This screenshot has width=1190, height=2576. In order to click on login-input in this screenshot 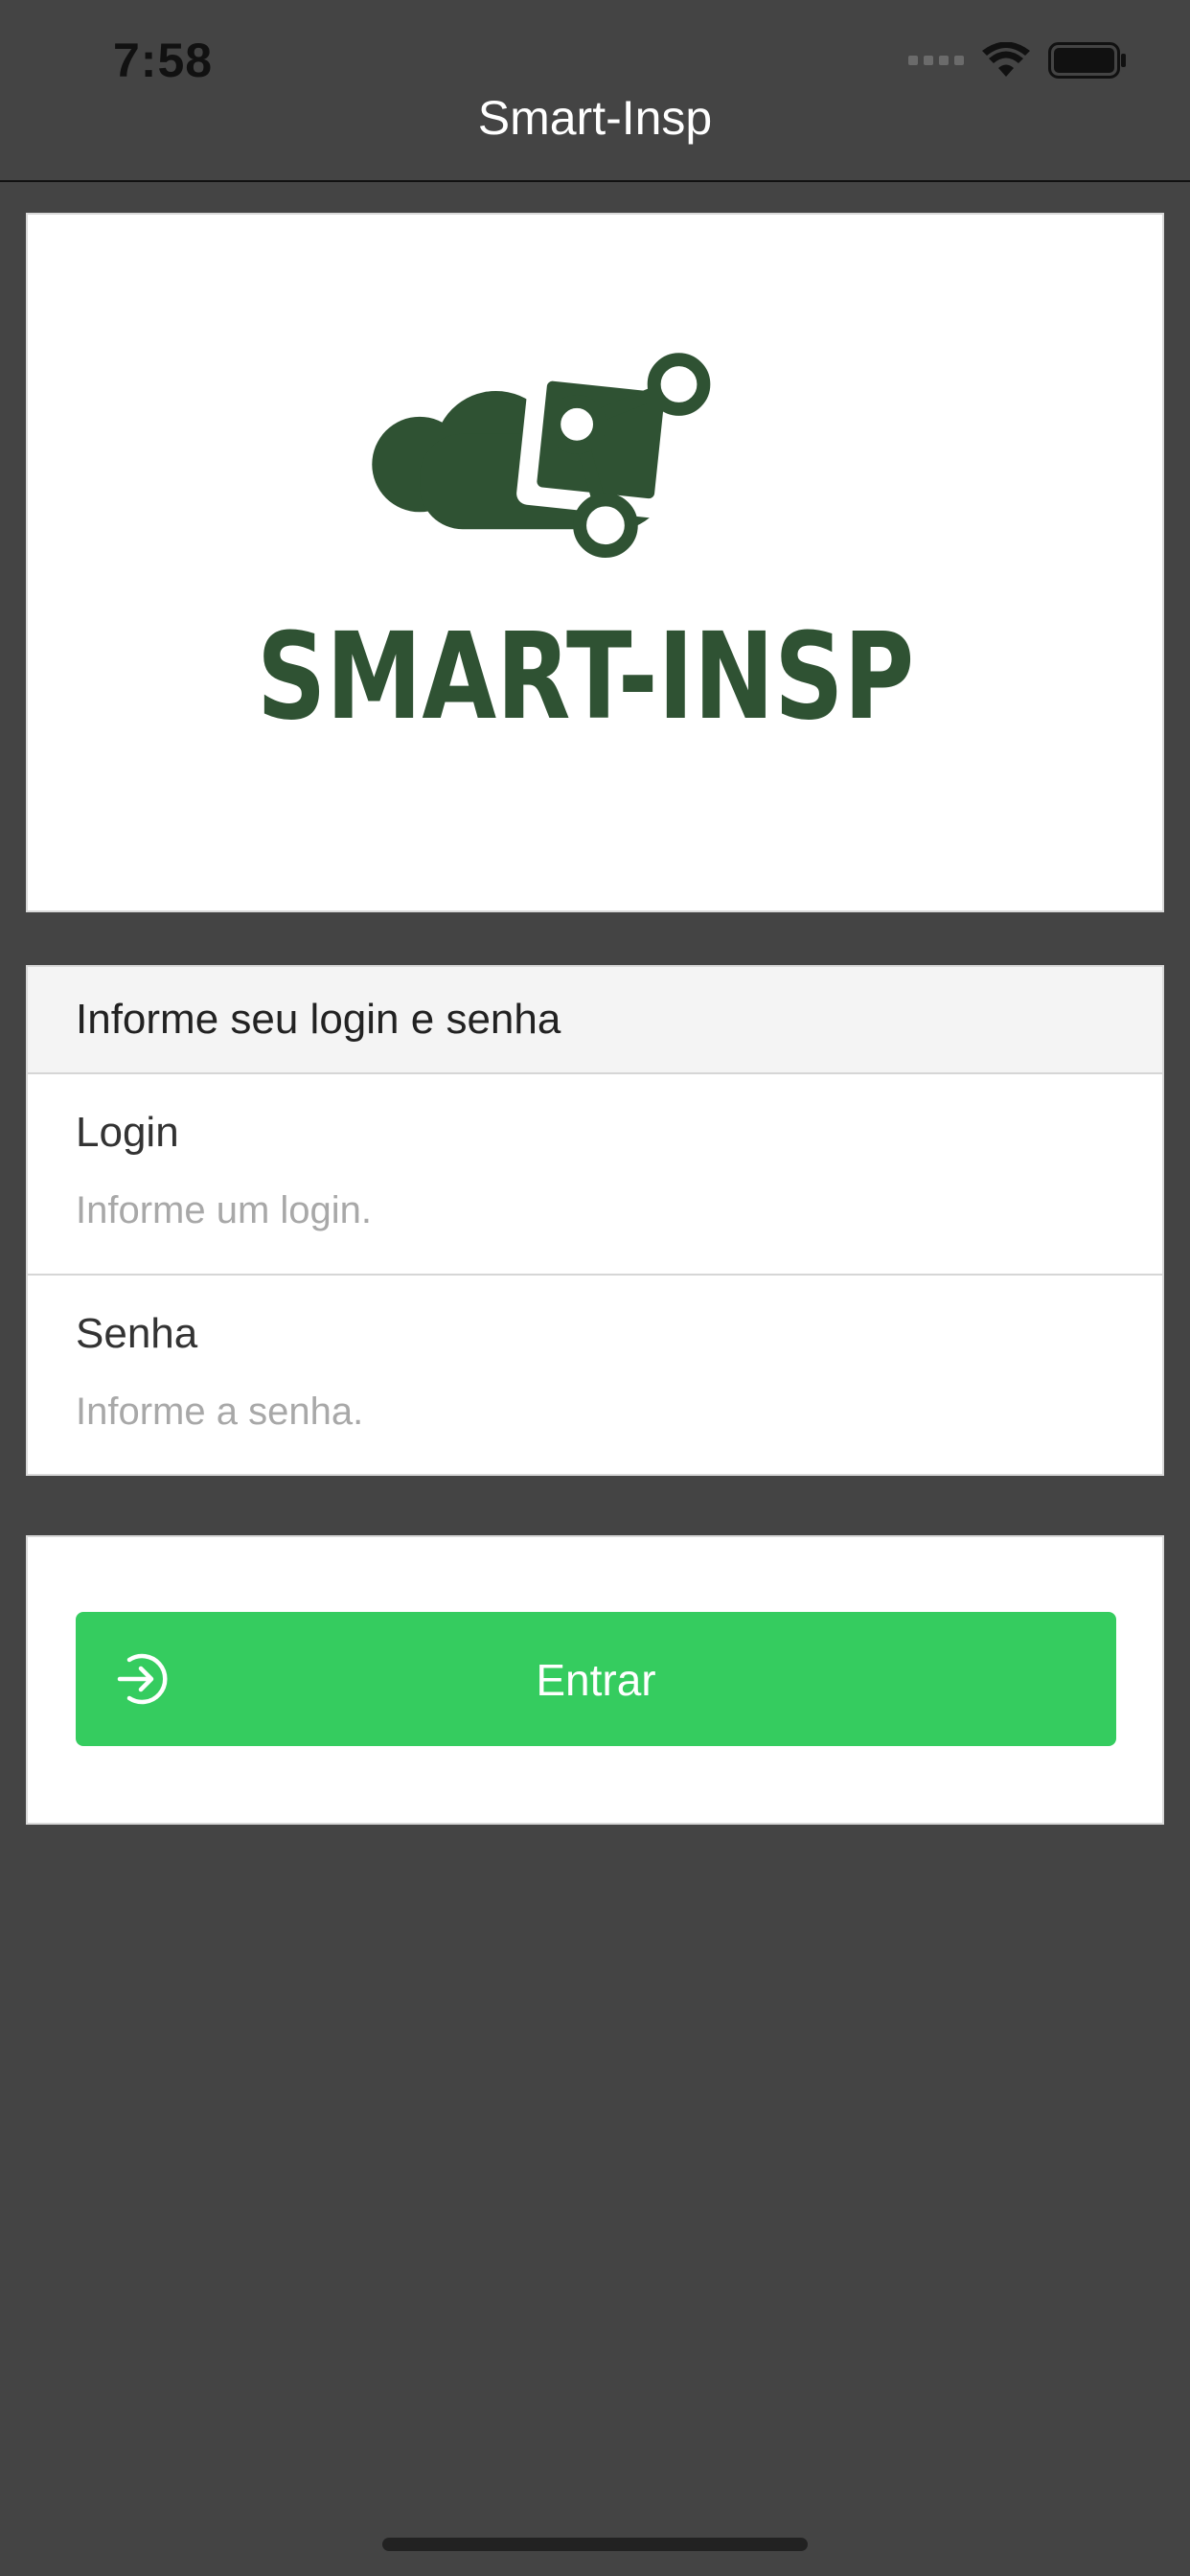, I will do `click(593, 1210)`.